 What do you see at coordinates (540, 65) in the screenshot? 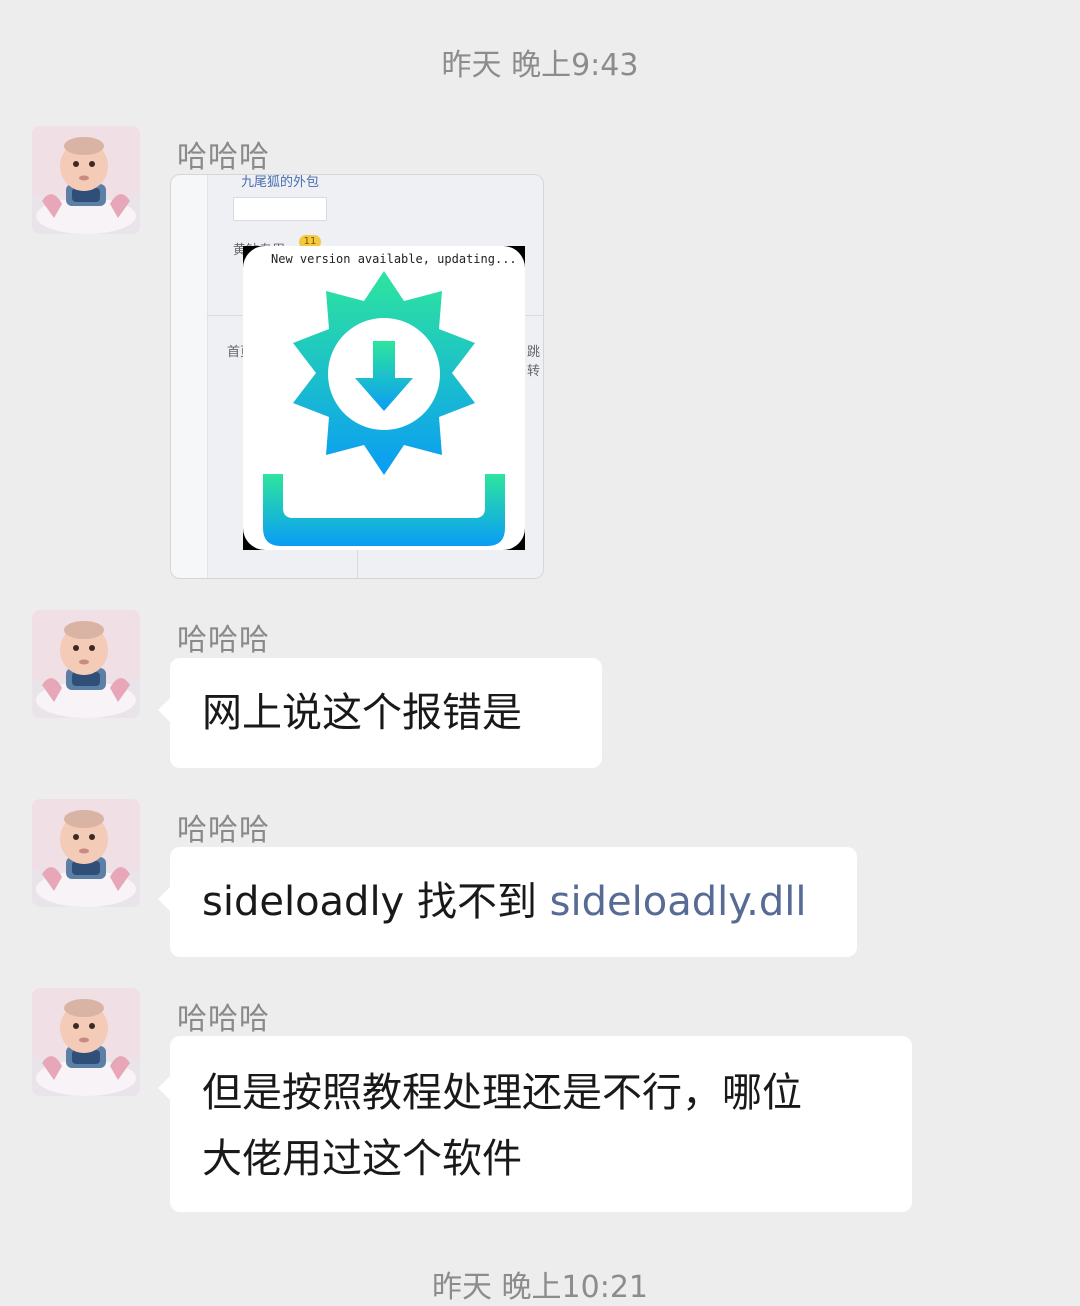
I see `chat-timestamp: 昨天 晚上9:43` at bounding box center [540, 65].